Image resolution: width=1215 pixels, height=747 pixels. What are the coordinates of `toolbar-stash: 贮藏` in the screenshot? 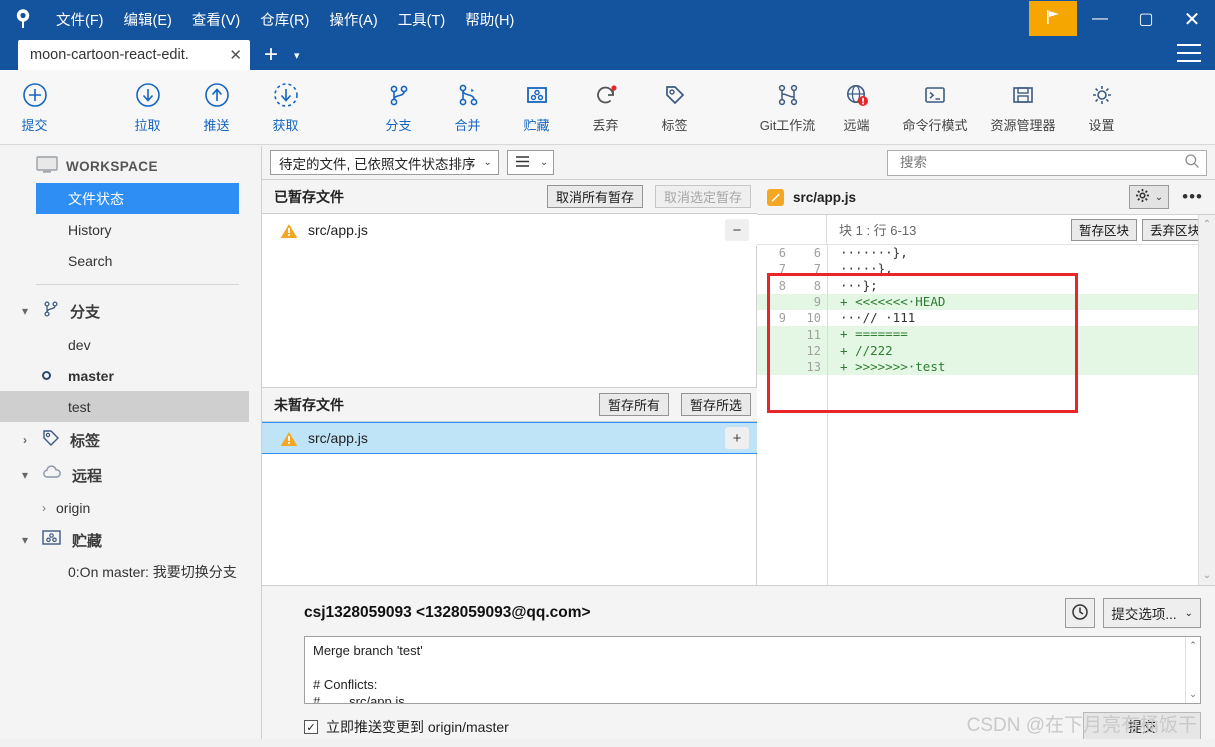 It's located at (536, 102).